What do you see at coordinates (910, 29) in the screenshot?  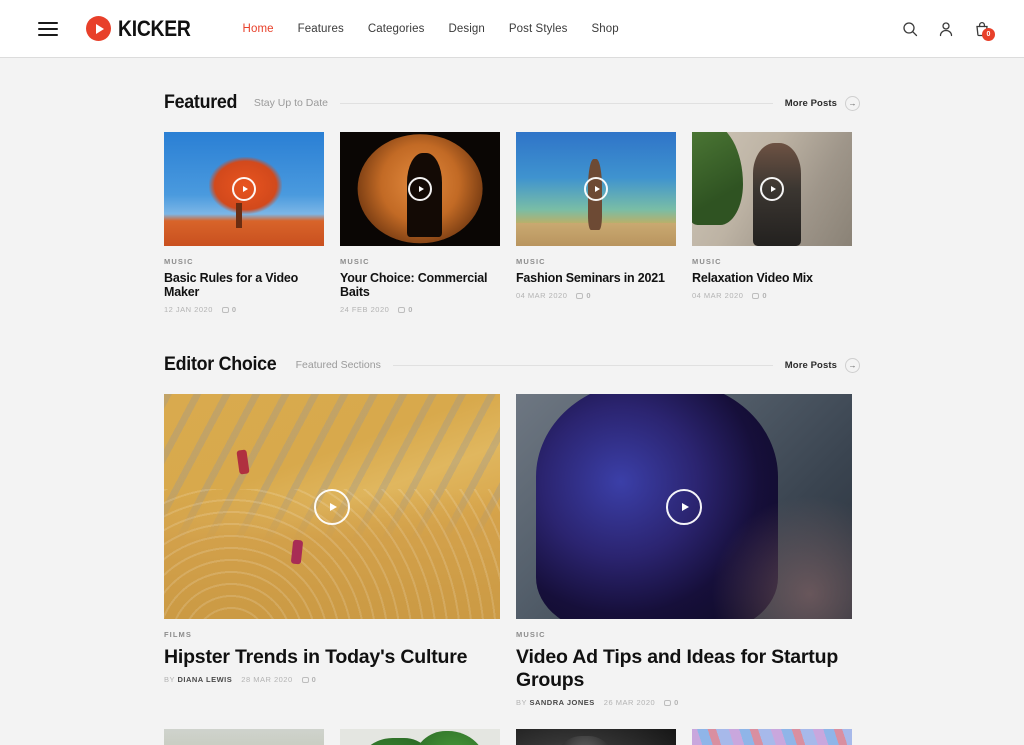 I see `search-icon` at bounding box center [910, 29].